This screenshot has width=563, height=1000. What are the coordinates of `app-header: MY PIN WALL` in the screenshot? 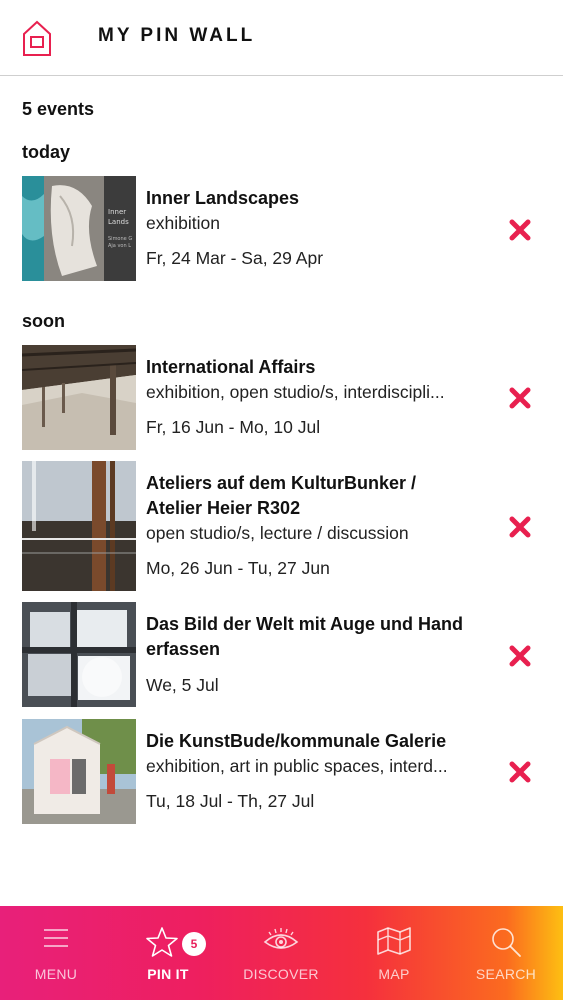 It's located at (281, 38).